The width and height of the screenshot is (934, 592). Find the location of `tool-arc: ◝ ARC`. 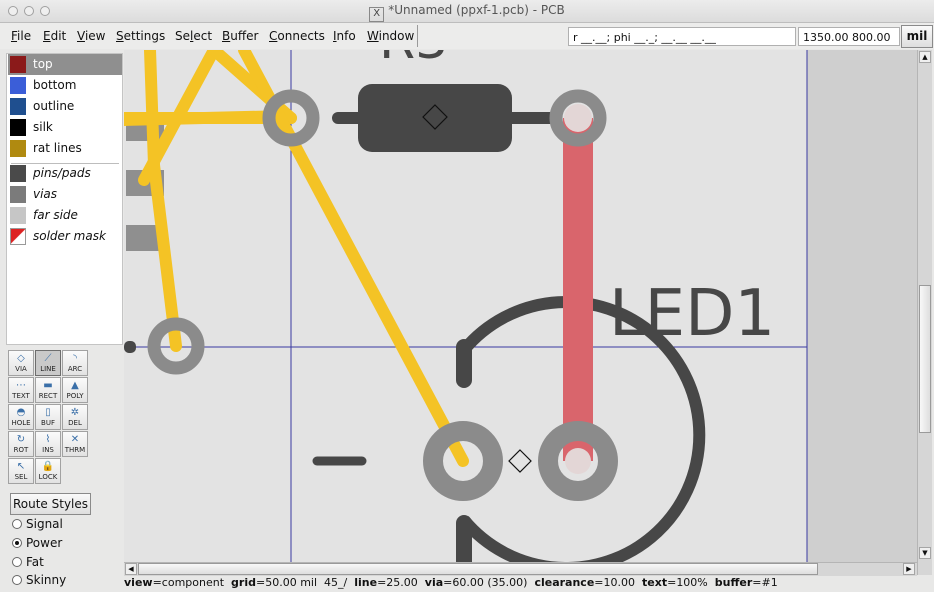

tool-arc: ◝ ARC is located at coordinates (75, 363).